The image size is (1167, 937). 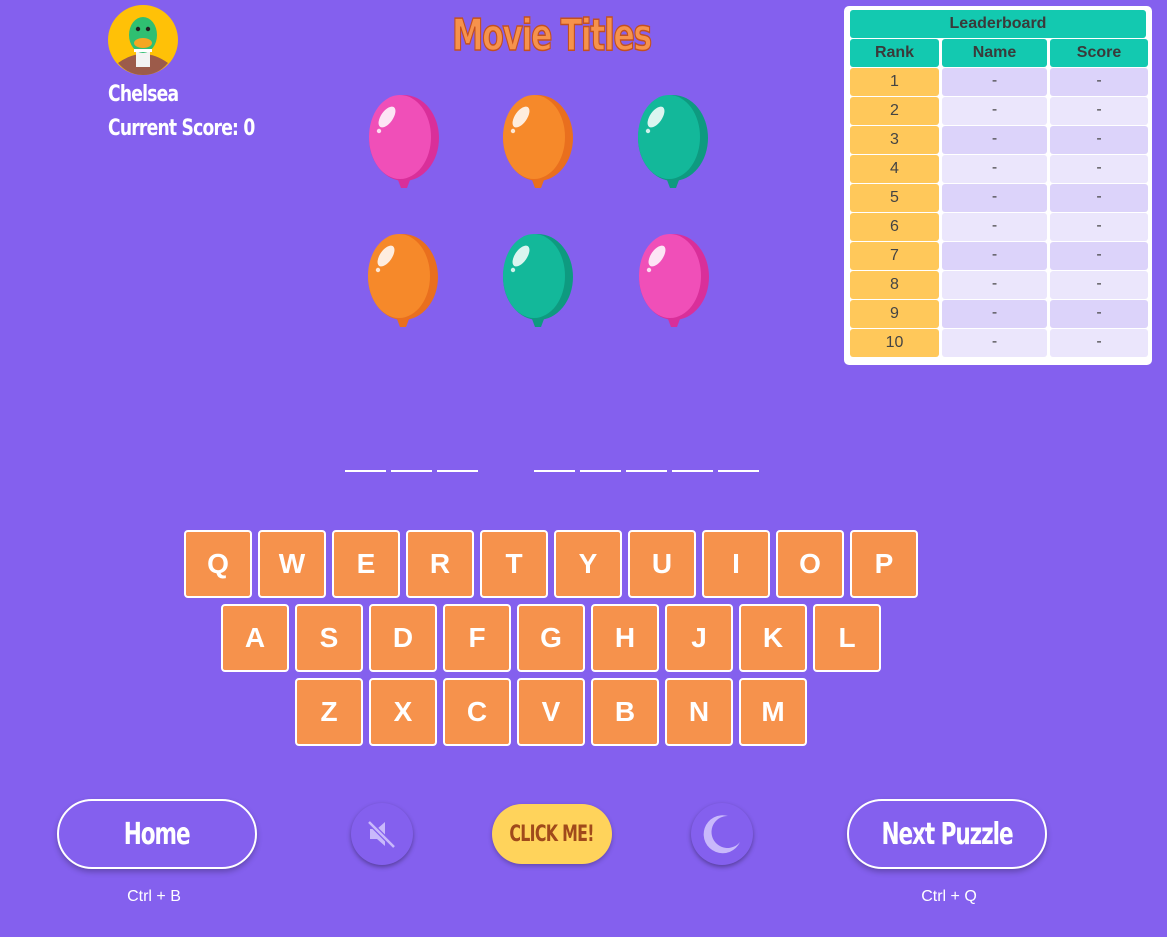 What do you see at coordinates (143, 40) in the screenshot?
I see `duck-avatar-icon` at bounding box center [143, 40].